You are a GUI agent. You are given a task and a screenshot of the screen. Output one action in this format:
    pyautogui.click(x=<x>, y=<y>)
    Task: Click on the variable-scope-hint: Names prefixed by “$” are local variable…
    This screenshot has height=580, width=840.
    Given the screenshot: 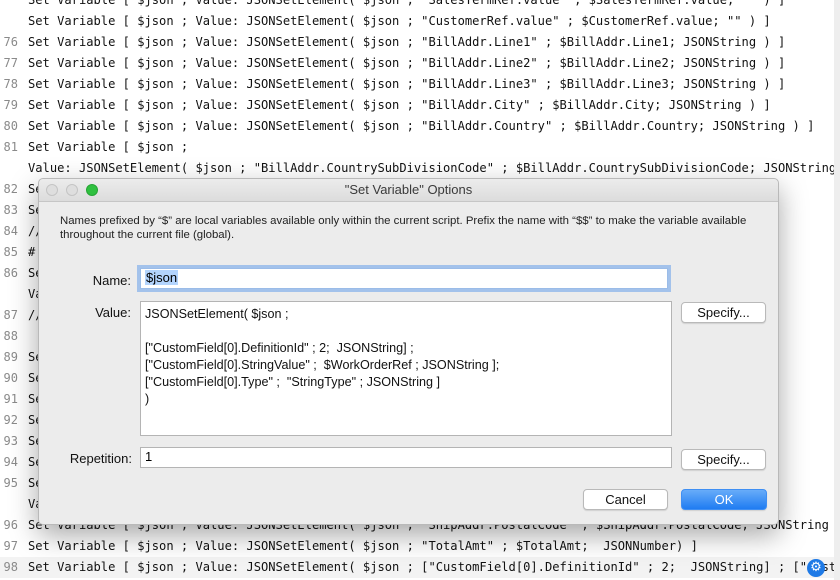 What is the action you would take?
    pyautogui.click(x=403, y=228)
    